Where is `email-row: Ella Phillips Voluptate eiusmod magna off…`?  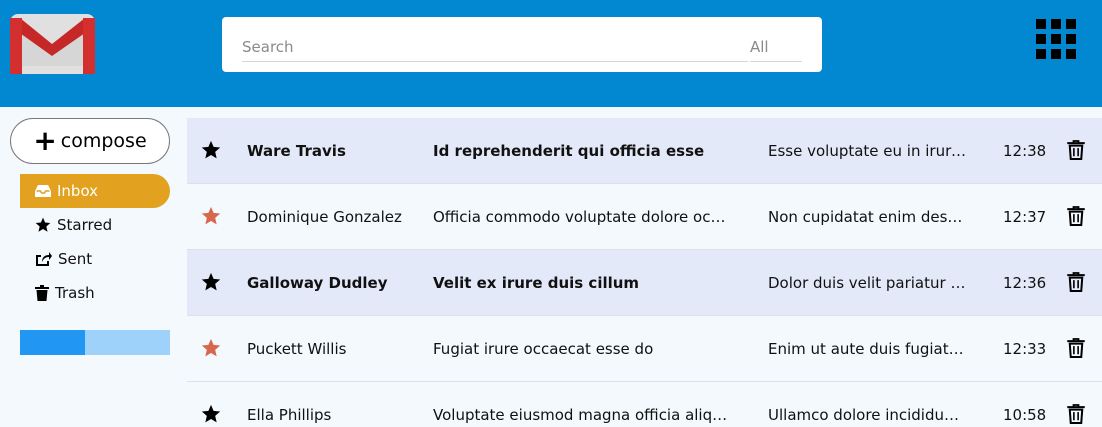 email-row: Ella Phillips Voluptate eiusmod magna off… is located at coordinates (644, 404).